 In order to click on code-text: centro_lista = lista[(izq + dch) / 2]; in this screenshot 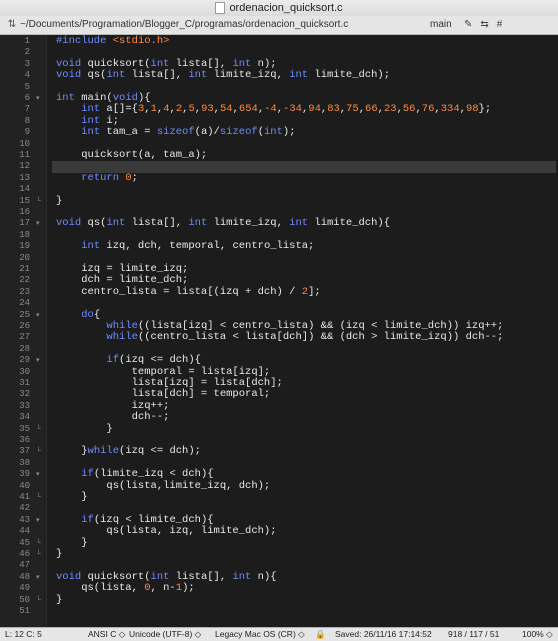, I will do `click(188, 291)`.